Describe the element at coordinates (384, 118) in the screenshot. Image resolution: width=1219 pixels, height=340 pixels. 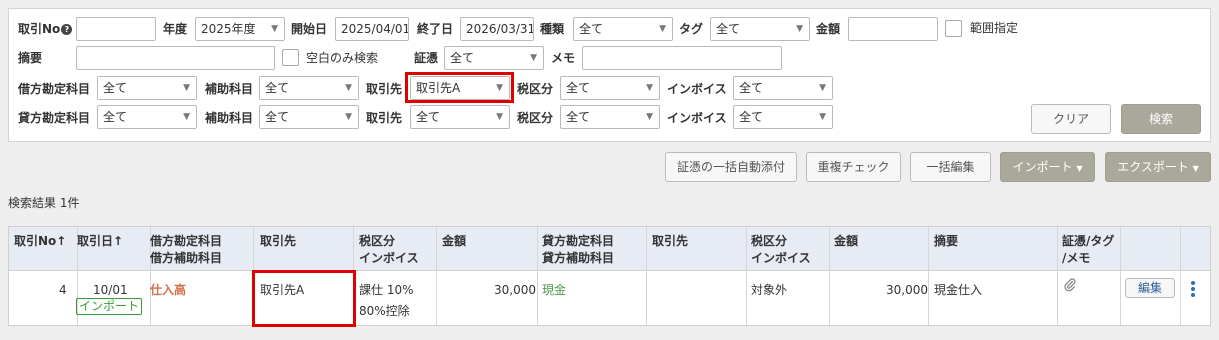
I see `credit-partner-label: 取引先` at that location.